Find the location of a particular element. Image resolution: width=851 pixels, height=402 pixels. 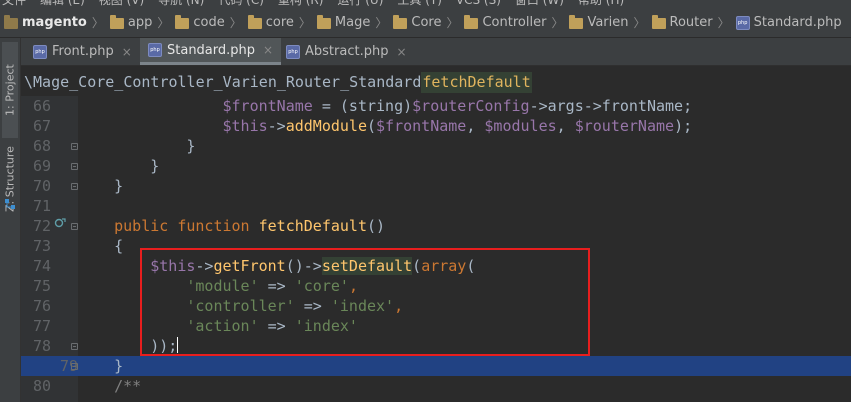

line-number: 68 is located at coordinates (41, 146).